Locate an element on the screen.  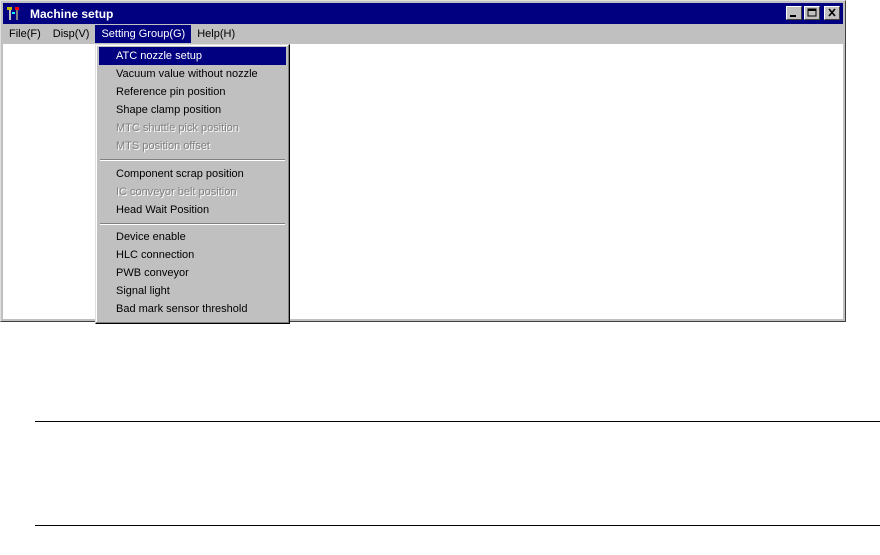
close-button is located at coordinates (832, 13).